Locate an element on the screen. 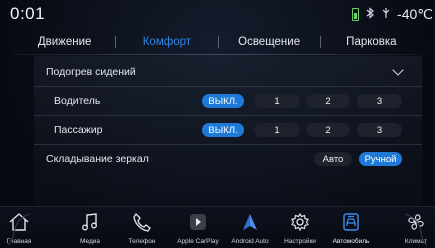  mirror-fold-auto-button: Авто is located at coordinates (333, 159).